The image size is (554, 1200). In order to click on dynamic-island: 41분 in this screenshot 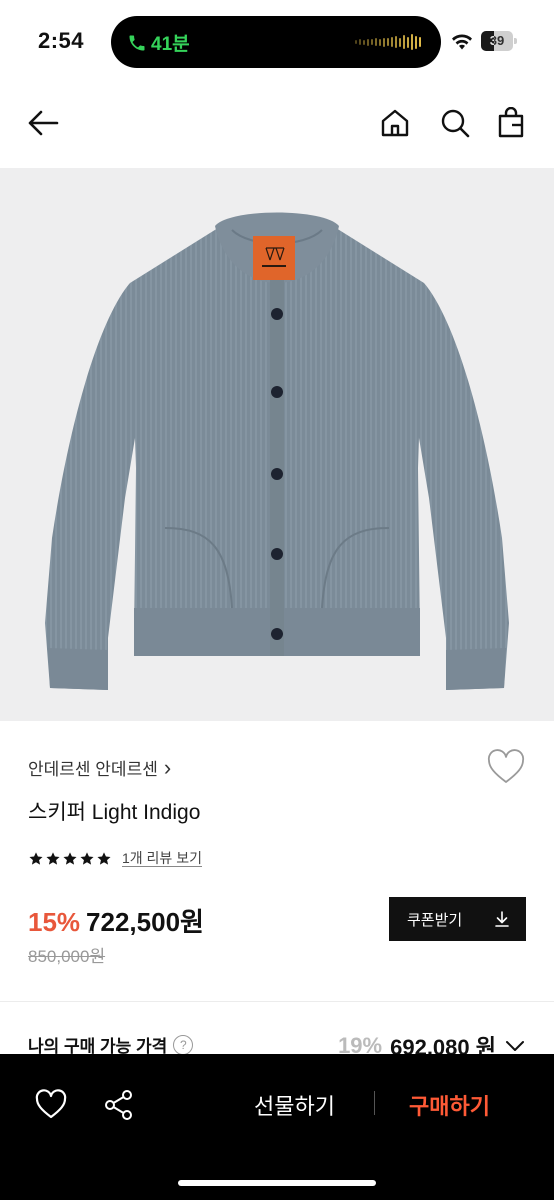, I will do `click(276, 42)`.